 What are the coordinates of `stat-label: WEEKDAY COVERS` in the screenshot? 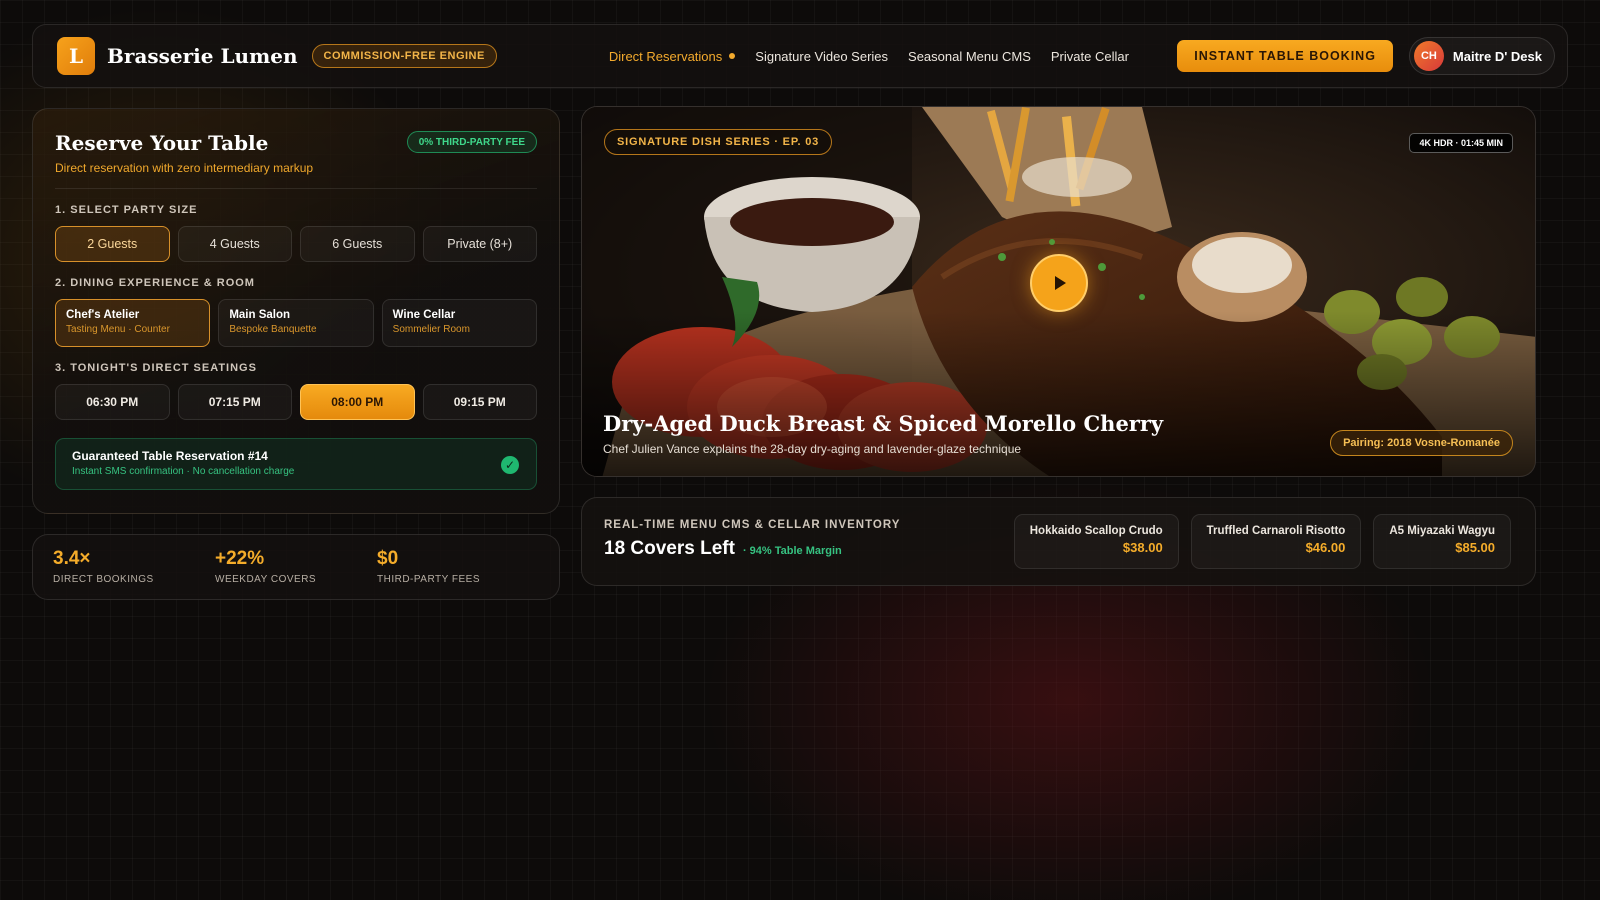 It's located at (266, 579).